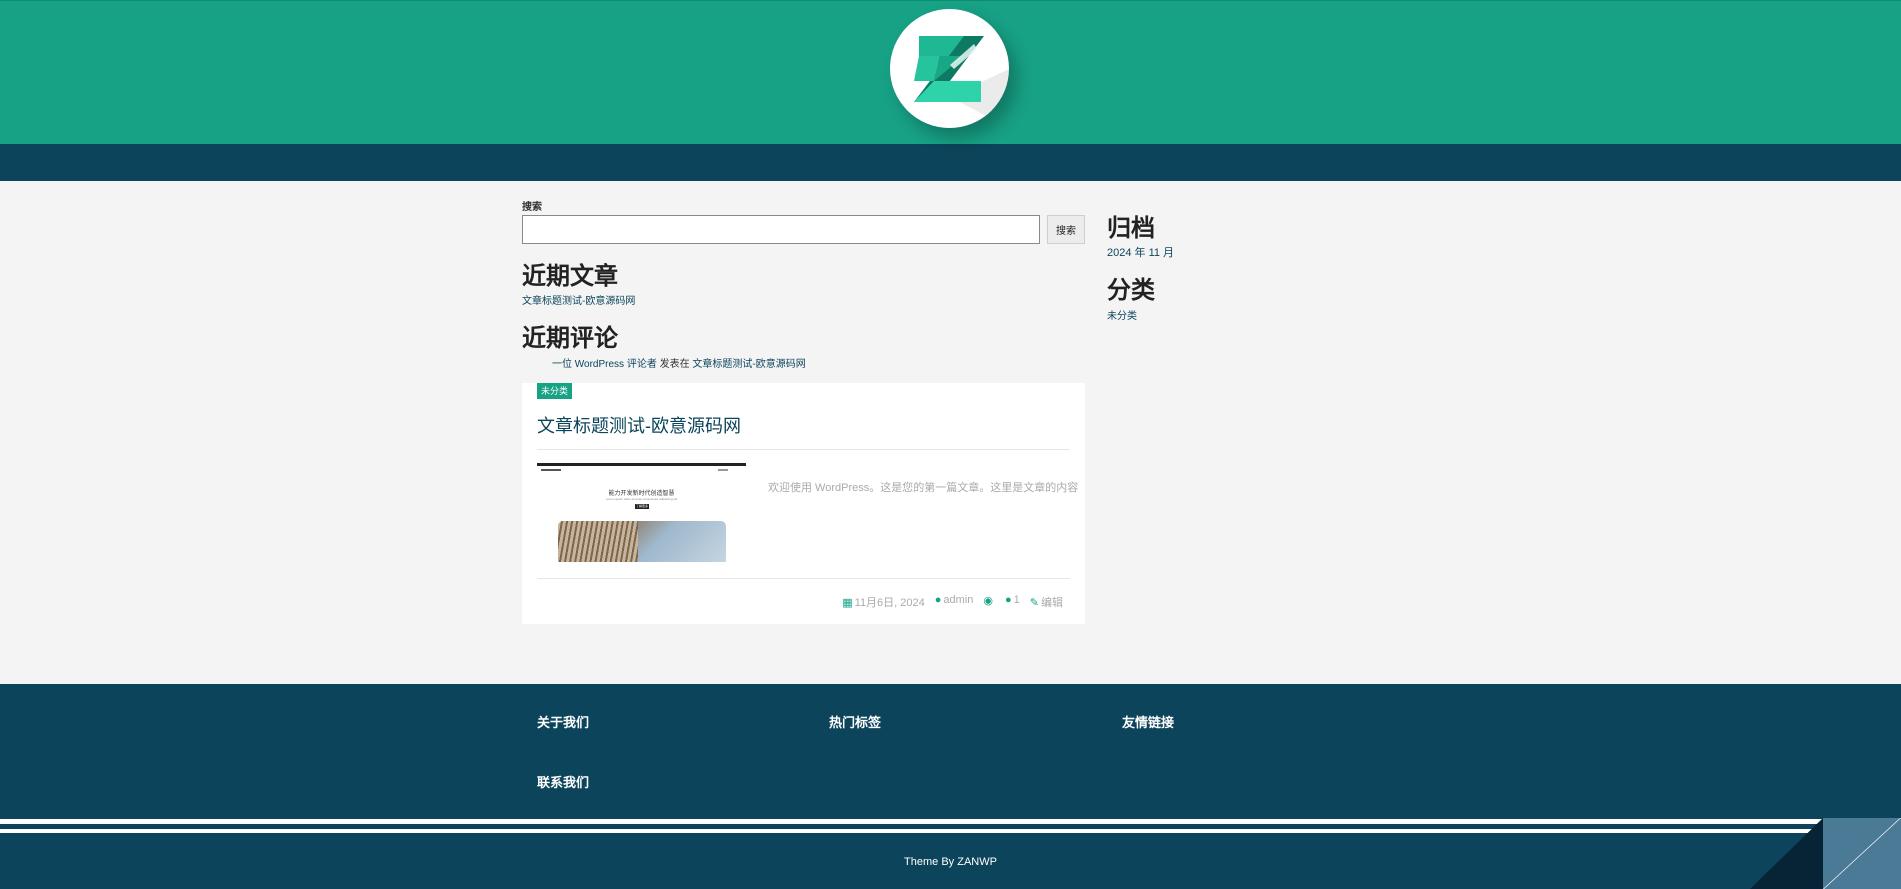 The width and height of the screenshot is (1901, 889). What do you see at coordinates (938, 600) in the screenshot?
I see `user-icon: ●` at bounding box center [938, 600].